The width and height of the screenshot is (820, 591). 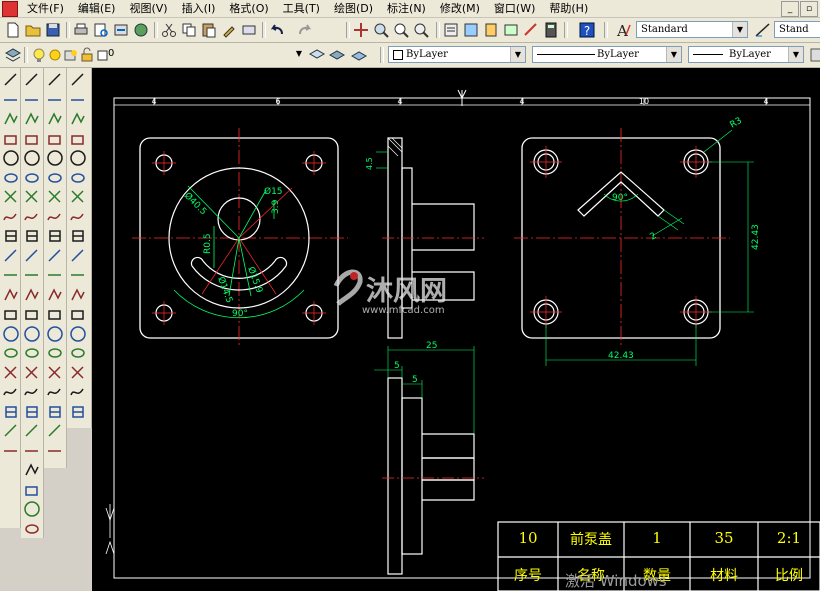 What do you see at coordinates (121, 30) in the screenshot?
I see `publish-icon` at bounding box center [121, 30].